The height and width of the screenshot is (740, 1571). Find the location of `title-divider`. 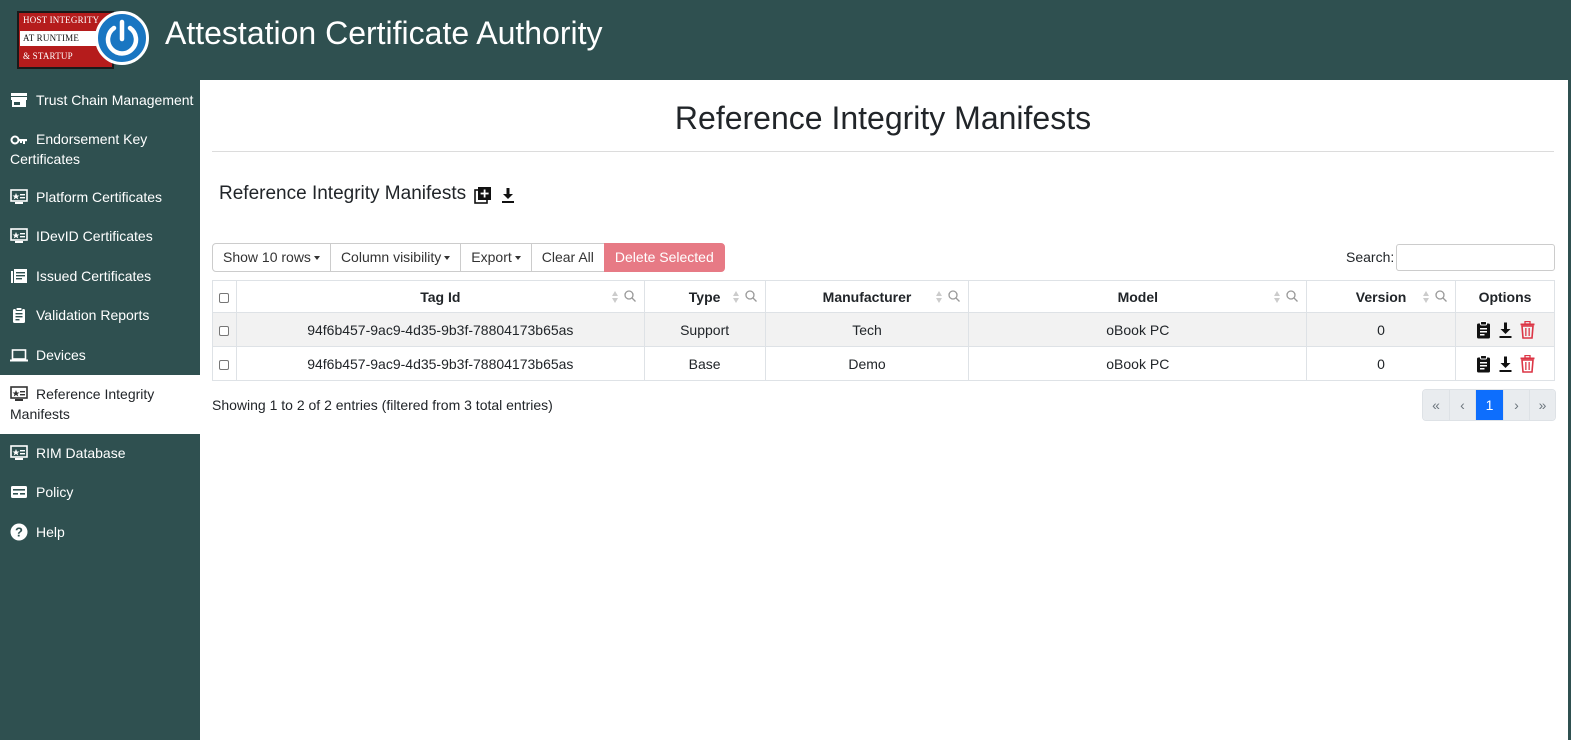

title-divider is located at coordinates (883, 151).